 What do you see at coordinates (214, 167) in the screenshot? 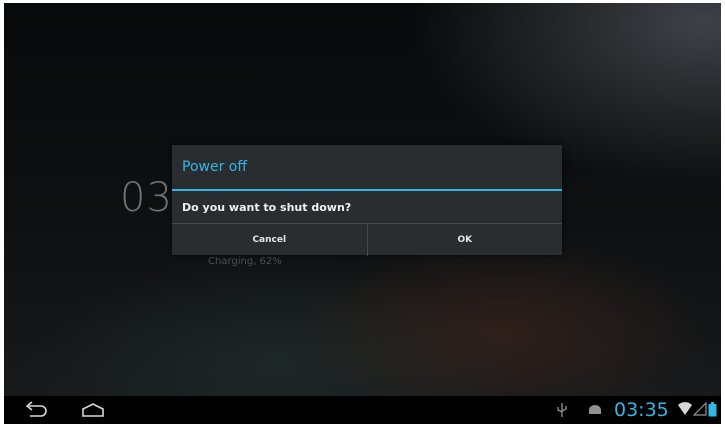
I see `dialog-title: Power off` at bounding box center [214, 167].